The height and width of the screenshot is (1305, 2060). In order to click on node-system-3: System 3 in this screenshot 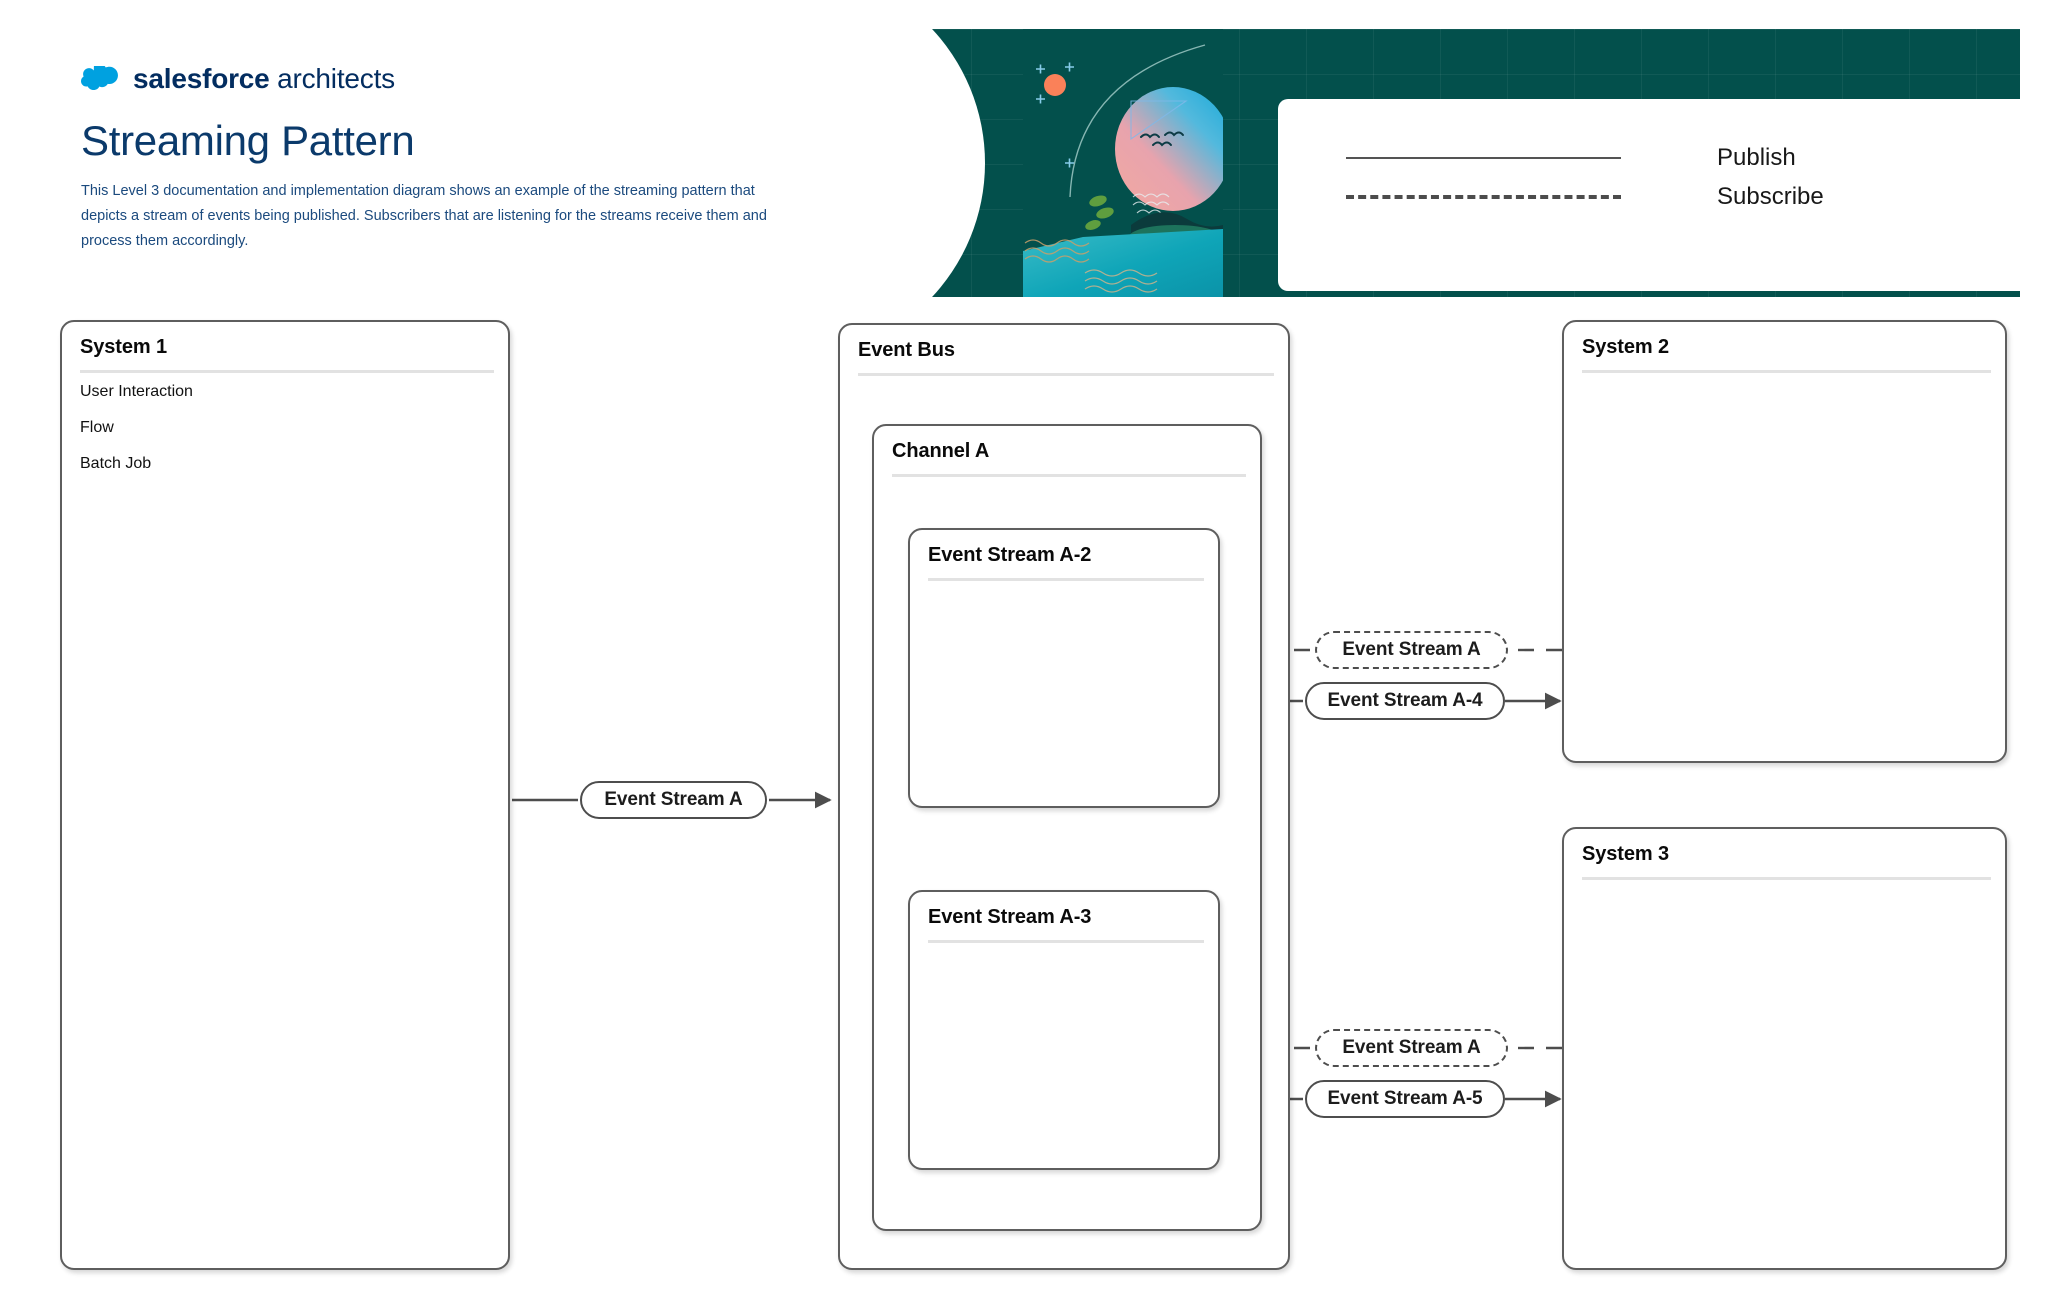, I will do `click(1784, 1048)`.